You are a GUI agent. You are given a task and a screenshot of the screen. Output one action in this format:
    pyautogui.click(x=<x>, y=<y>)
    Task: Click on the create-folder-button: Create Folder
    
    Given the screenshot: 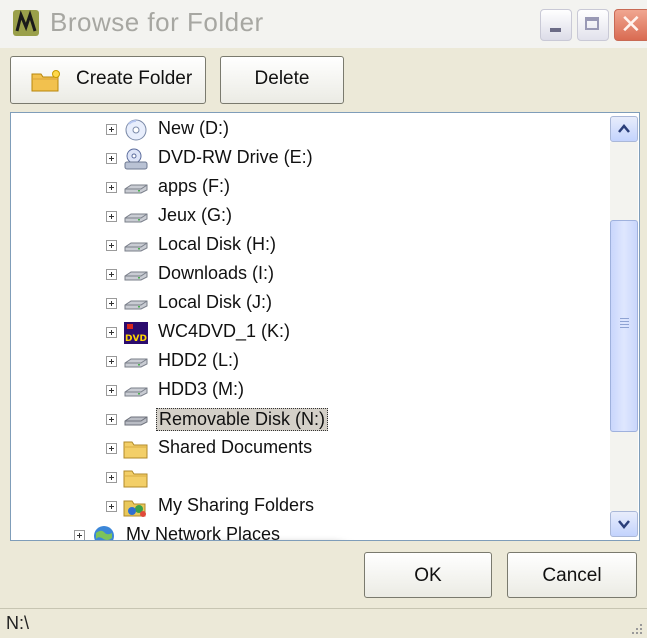 What is the action you would take?
    pyautogui.click(x=108, y=80)
    